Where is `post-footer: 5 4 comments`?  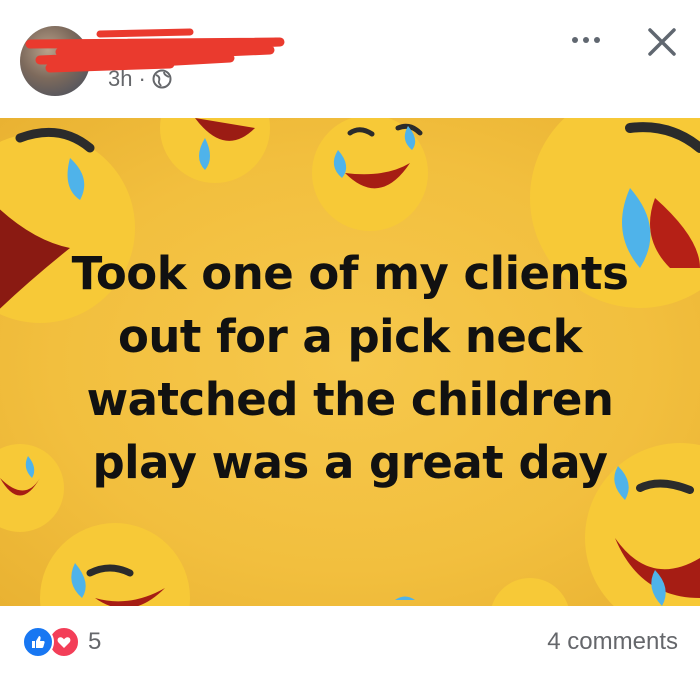 post-footer: 5 4 comments is located at coordinates (350, 640).